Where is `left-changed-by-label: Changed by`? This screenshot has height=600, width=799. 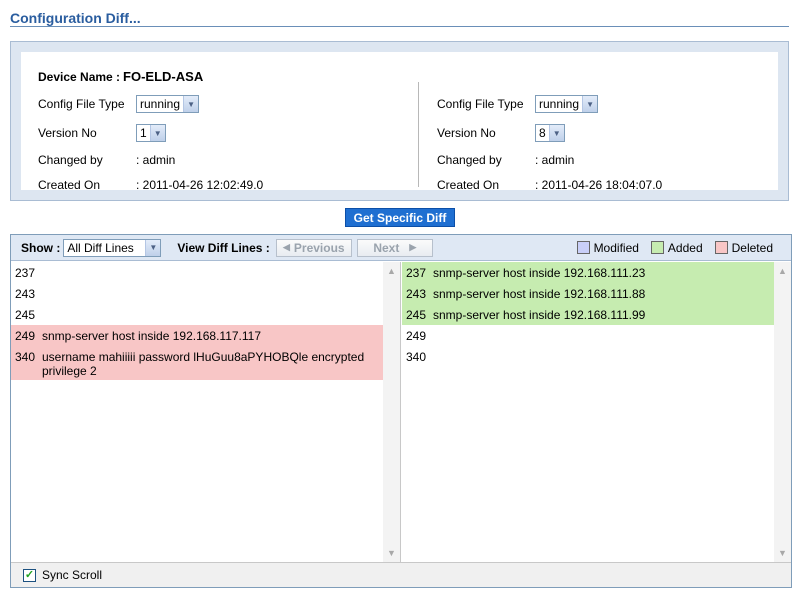 left-changed-by-label: Changed by is located at coordinates (70, 160).